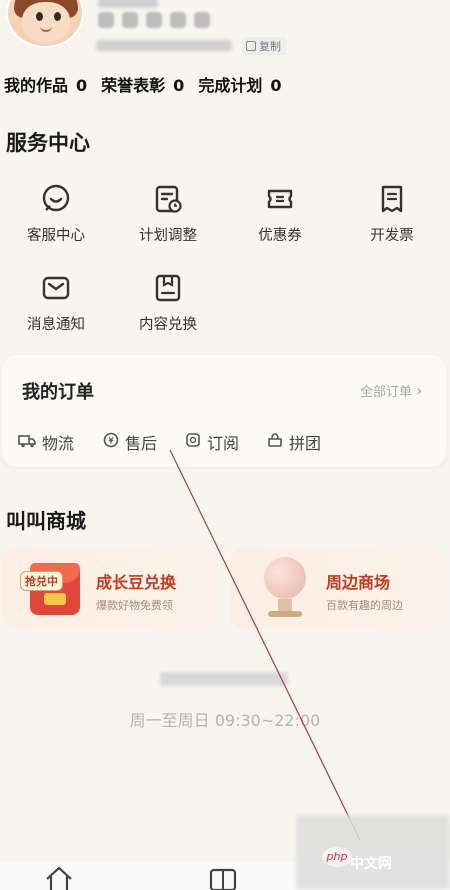 Image resolution: width=450 pixels, height=890 pixels. I want to click on watermark-logo: php, so click(337, 857).